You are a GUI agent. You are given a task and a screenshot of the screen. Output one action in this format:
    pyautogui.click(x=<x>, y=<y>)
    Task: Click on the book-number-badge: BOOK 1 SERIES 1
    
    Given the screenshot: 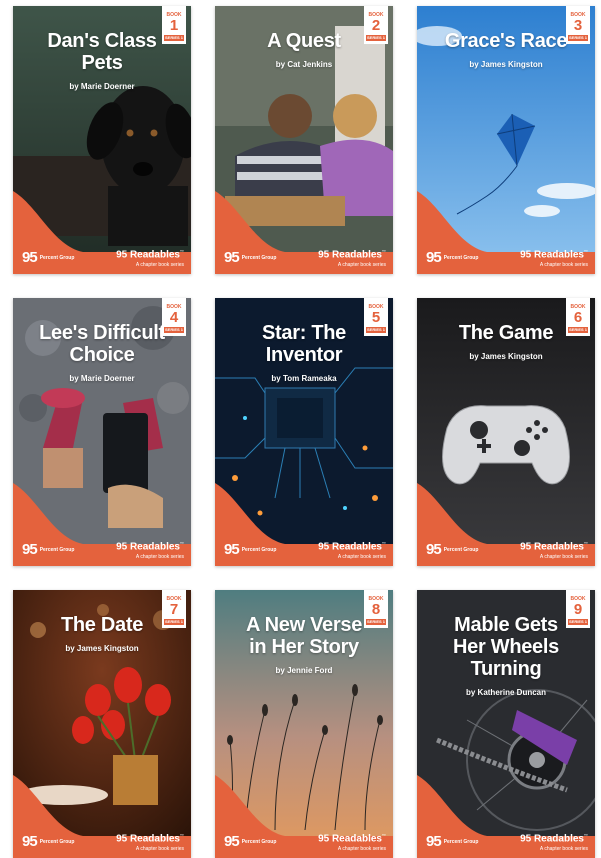 What is the action you would take?
    pyautogui.click(x=174, y=25)
    